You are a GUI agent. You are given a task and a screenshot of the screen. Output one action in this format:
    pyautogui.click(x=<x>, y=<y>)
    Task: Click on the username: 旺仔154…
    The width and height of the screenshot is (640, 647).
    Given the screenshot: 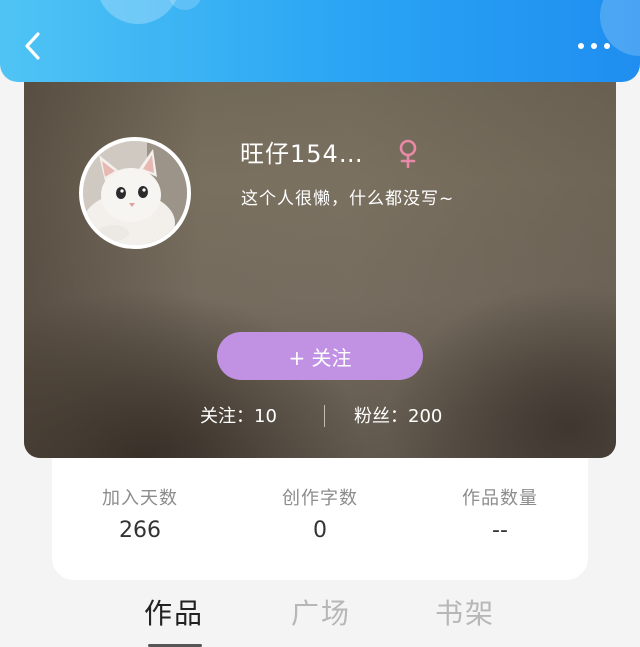 What is the action you would take?
    pyautogui.click(x=302, y=154)
    